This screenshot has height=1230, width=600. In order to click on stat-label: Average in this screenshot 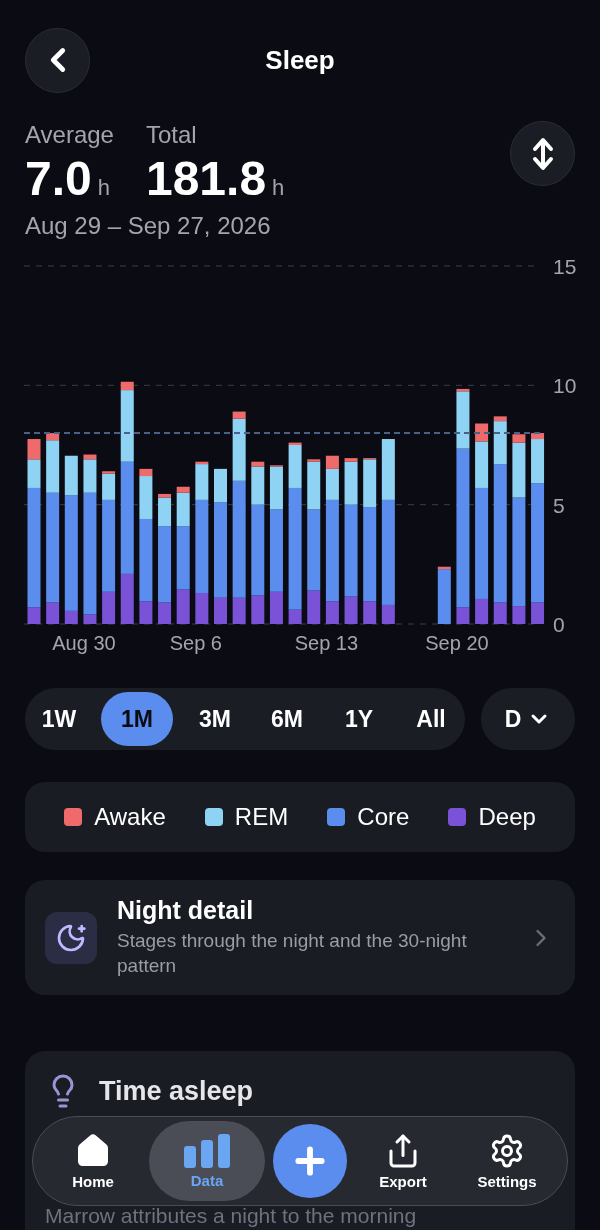, I will do `click(69, 135)`.